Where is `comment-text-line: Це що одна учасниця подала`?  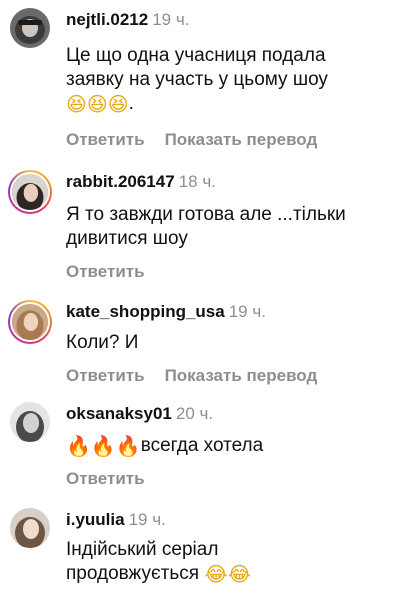
comment-text-line: Це що одна учасниця подала is located at coordinates (196, 55).